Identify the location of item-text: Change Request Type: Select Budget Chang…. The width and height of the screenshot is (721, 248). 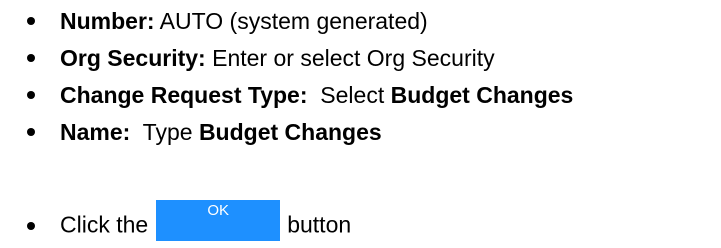
(316, 95).